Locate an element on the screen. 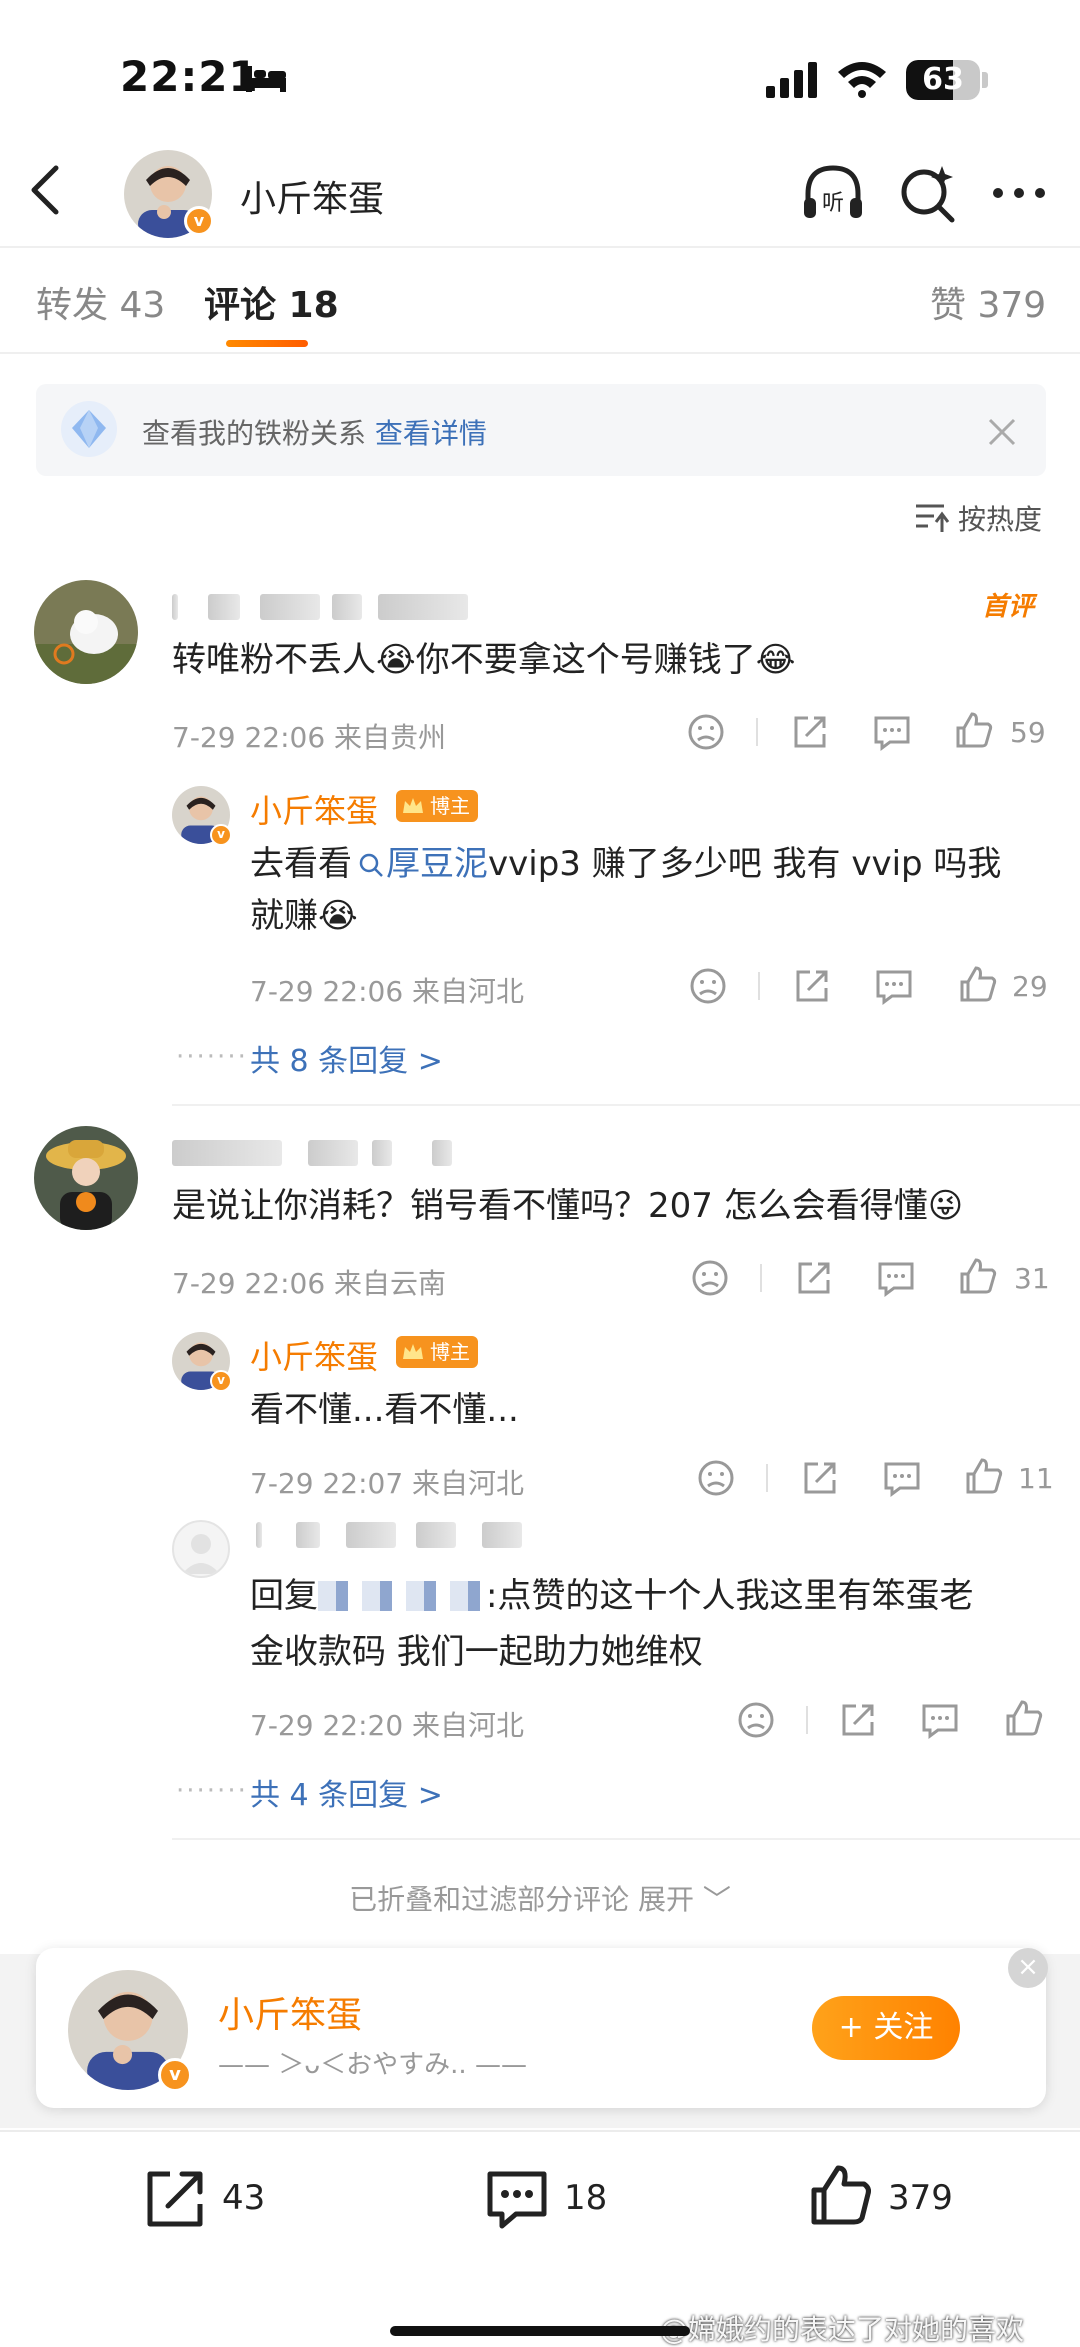 The height and width of the screenshot is (2347, 1080). mention-redacted-link is located at coordinates (402, 1596).